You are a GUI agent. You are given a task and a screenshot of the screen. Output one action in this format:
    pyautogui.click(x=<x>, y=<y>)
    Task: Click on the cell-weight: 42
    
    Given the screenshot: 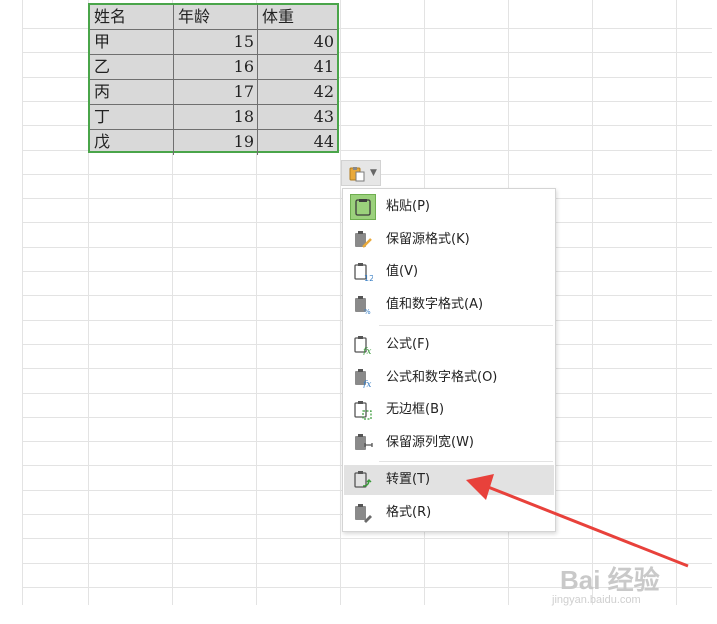 What is the action you would take?
    pyautogui.click(x=297, y=92)
    